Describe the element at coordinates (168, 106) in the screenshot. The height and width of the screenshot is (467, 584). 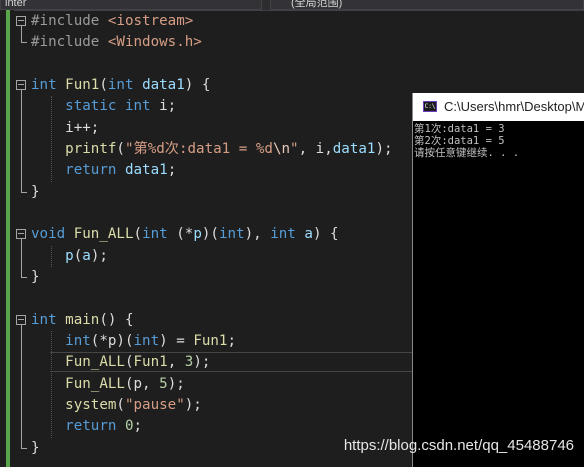
I see `code-token: i;` at that location.